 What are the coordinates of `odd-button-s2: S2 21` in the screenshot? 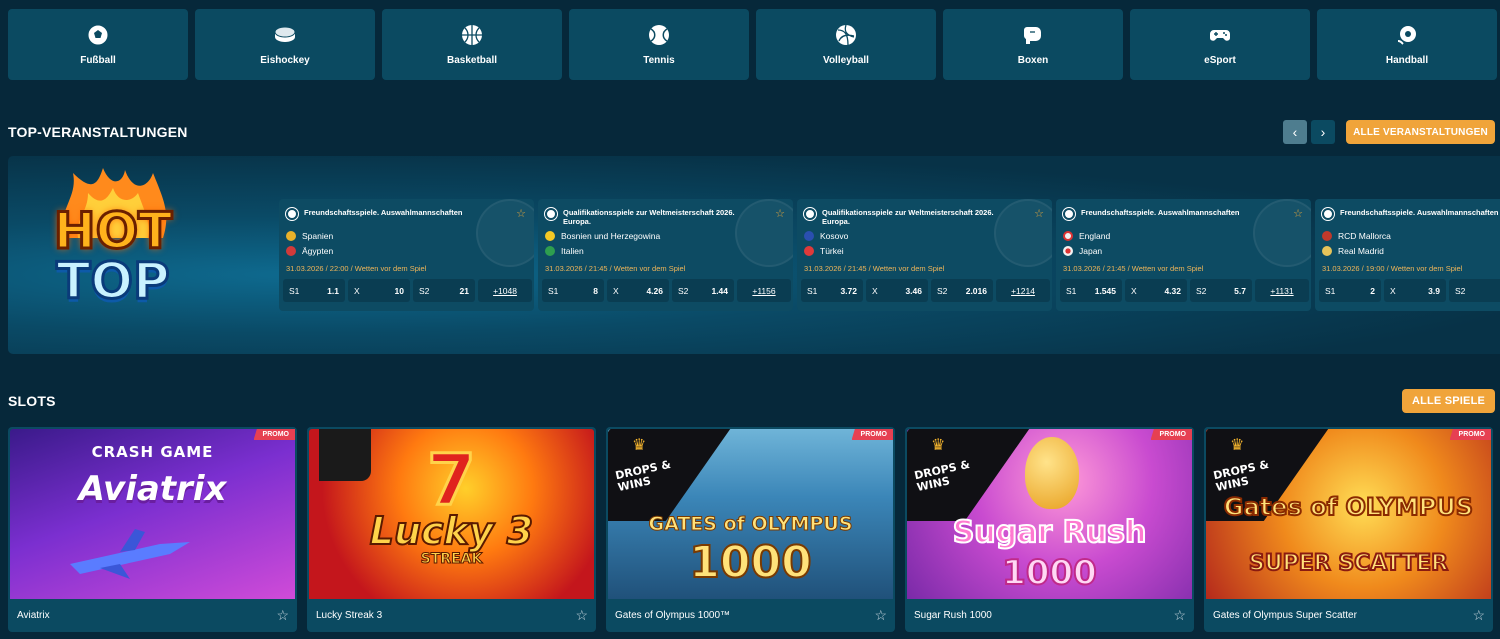 It's located at (444, 290).